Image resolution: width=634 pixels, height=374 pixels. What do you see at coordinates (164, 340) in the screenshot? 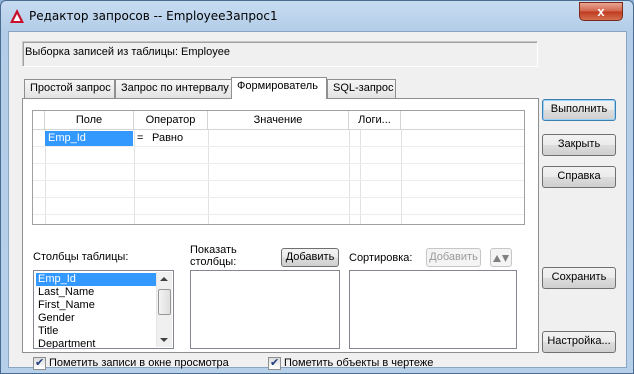
I see `scroll-down-icon` at bounding box center [164, 340].